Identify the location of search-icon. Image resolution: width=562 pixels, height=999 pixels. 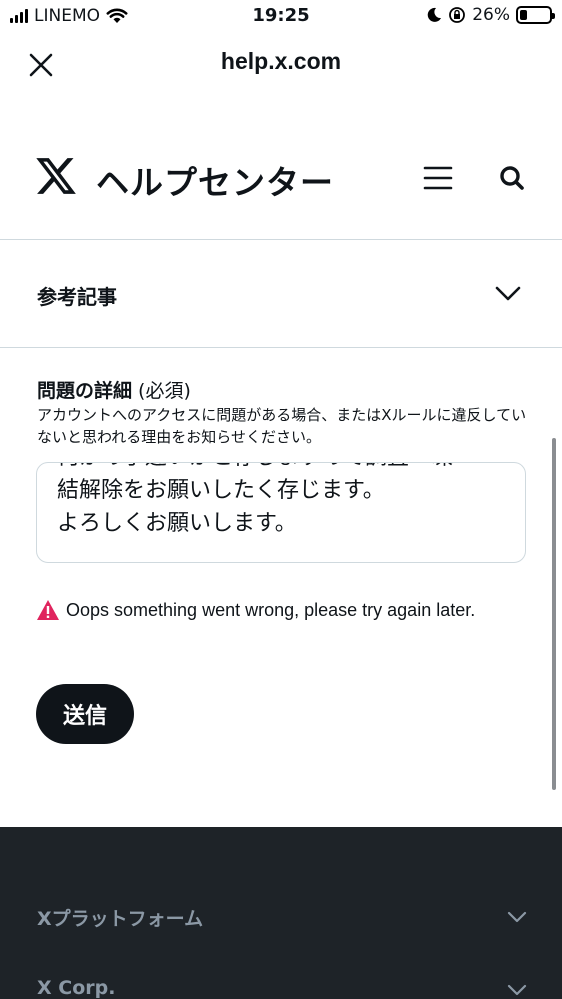
(512, 178).